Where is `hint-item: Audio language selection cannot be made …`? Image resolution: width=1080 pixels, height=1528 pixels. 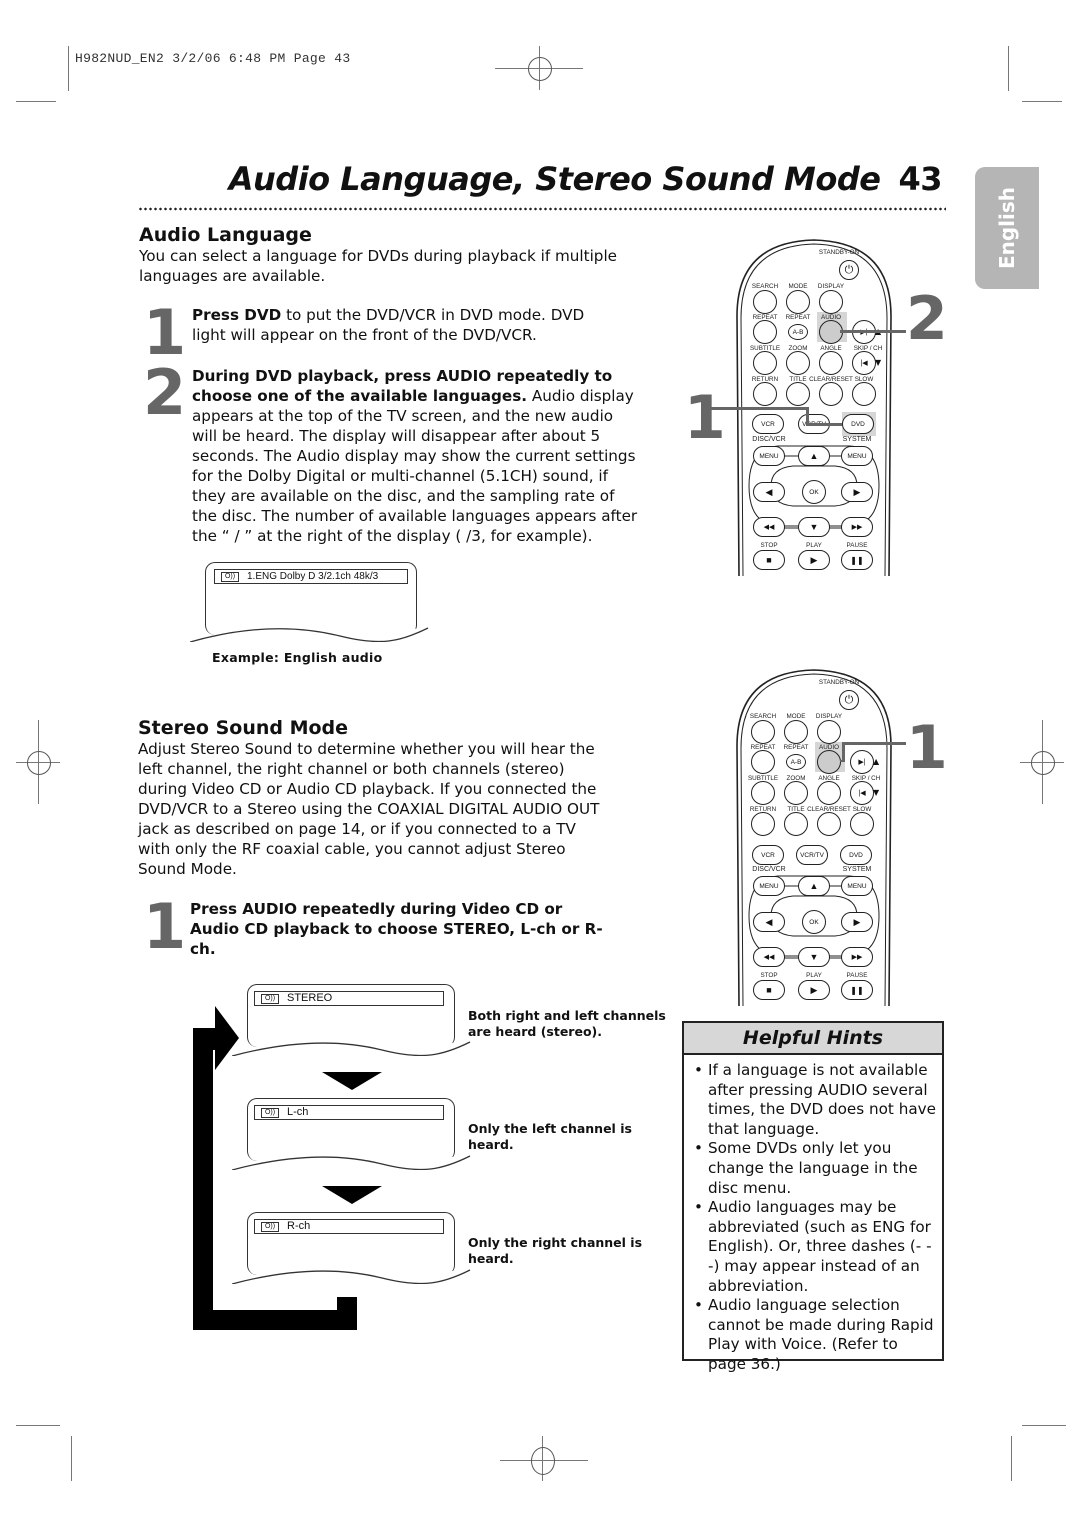
hint-item: Audio language selection cannot be made … is located at coordinates (815, 1335).